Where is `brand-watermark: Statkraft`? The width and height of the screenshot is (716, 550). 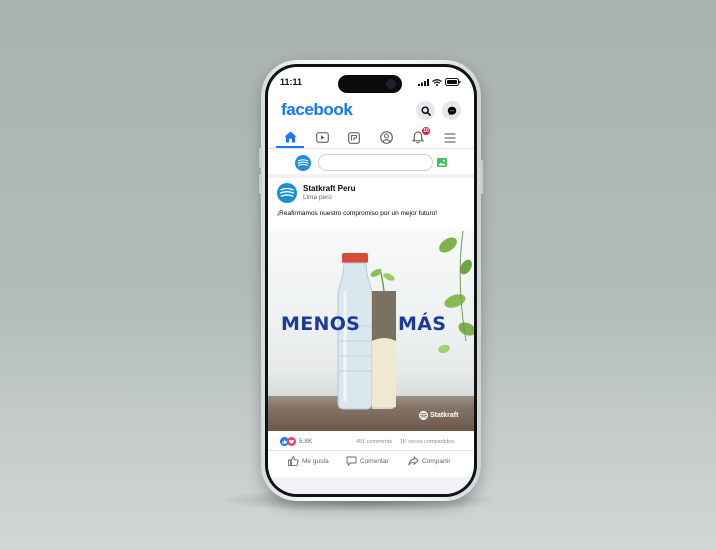
brand-watermark: Statkraft is located at coordinates (438, 415).